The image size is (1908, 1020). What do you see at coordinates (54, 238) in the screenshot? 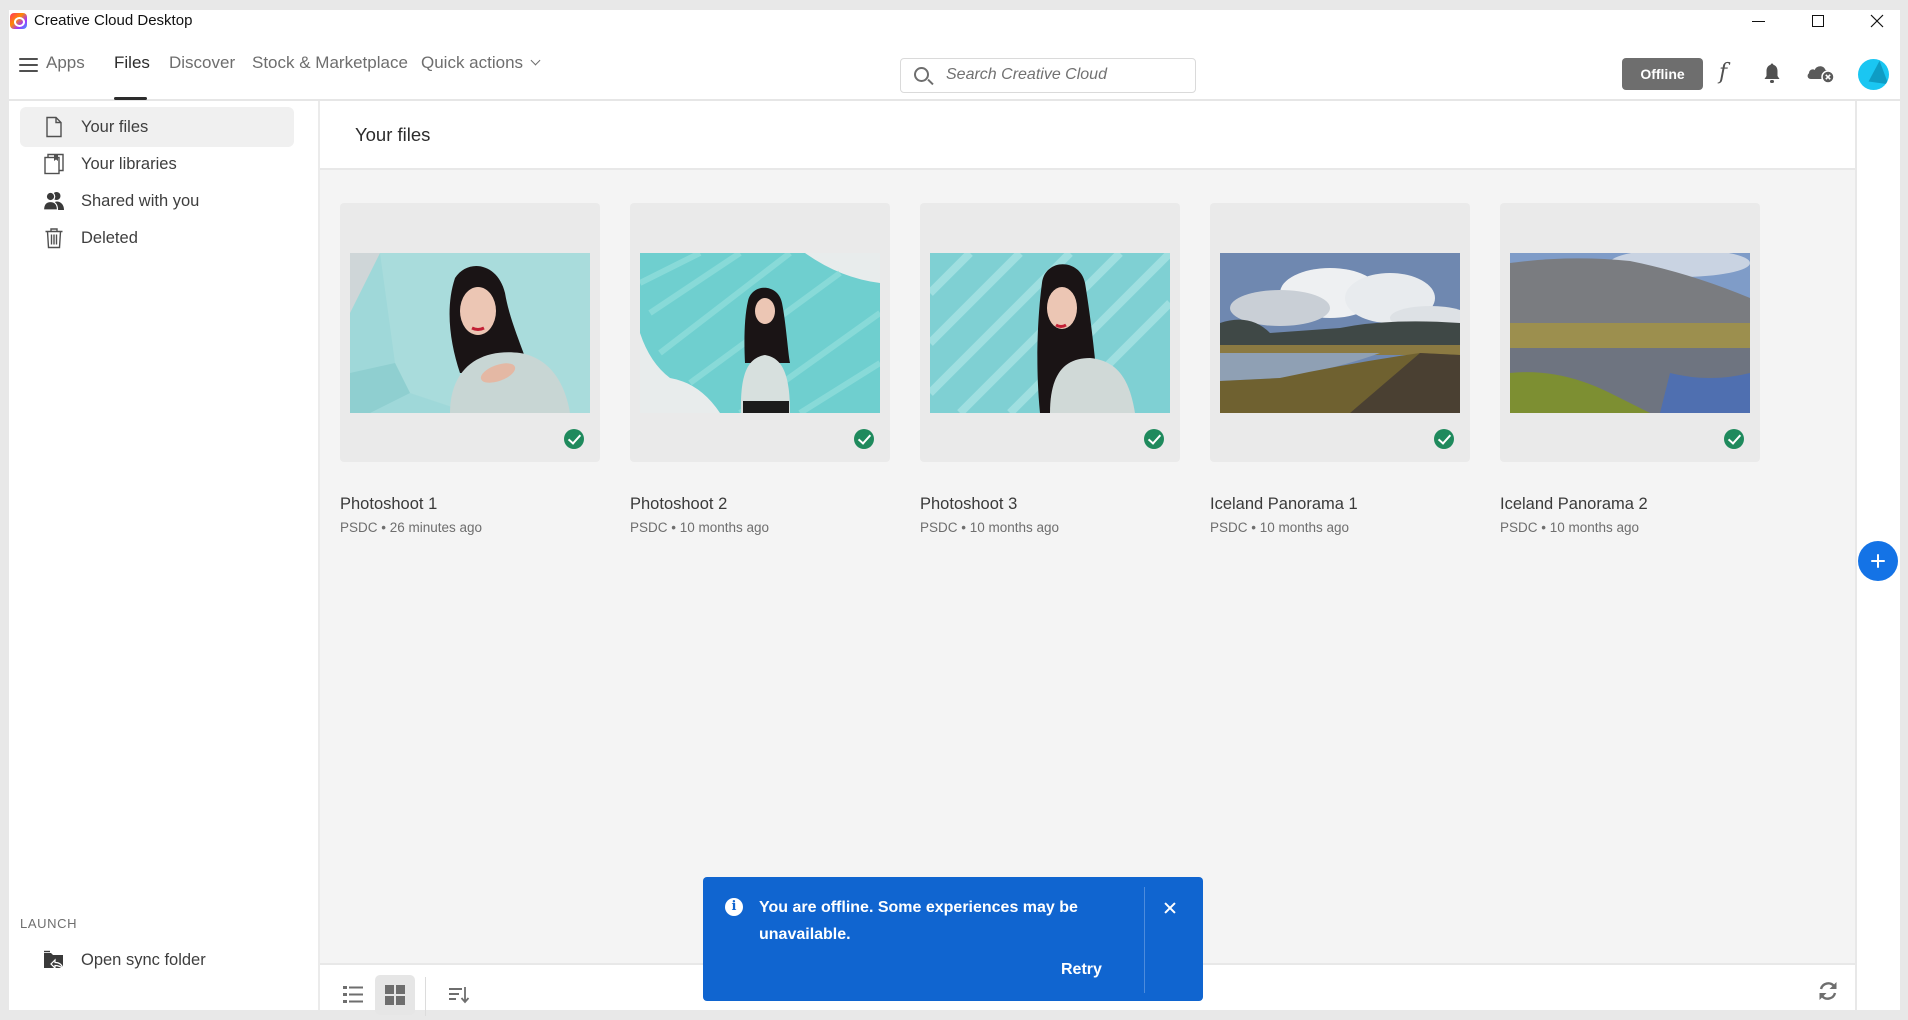
I see `trash-icon` at bounding box center [54, 238].